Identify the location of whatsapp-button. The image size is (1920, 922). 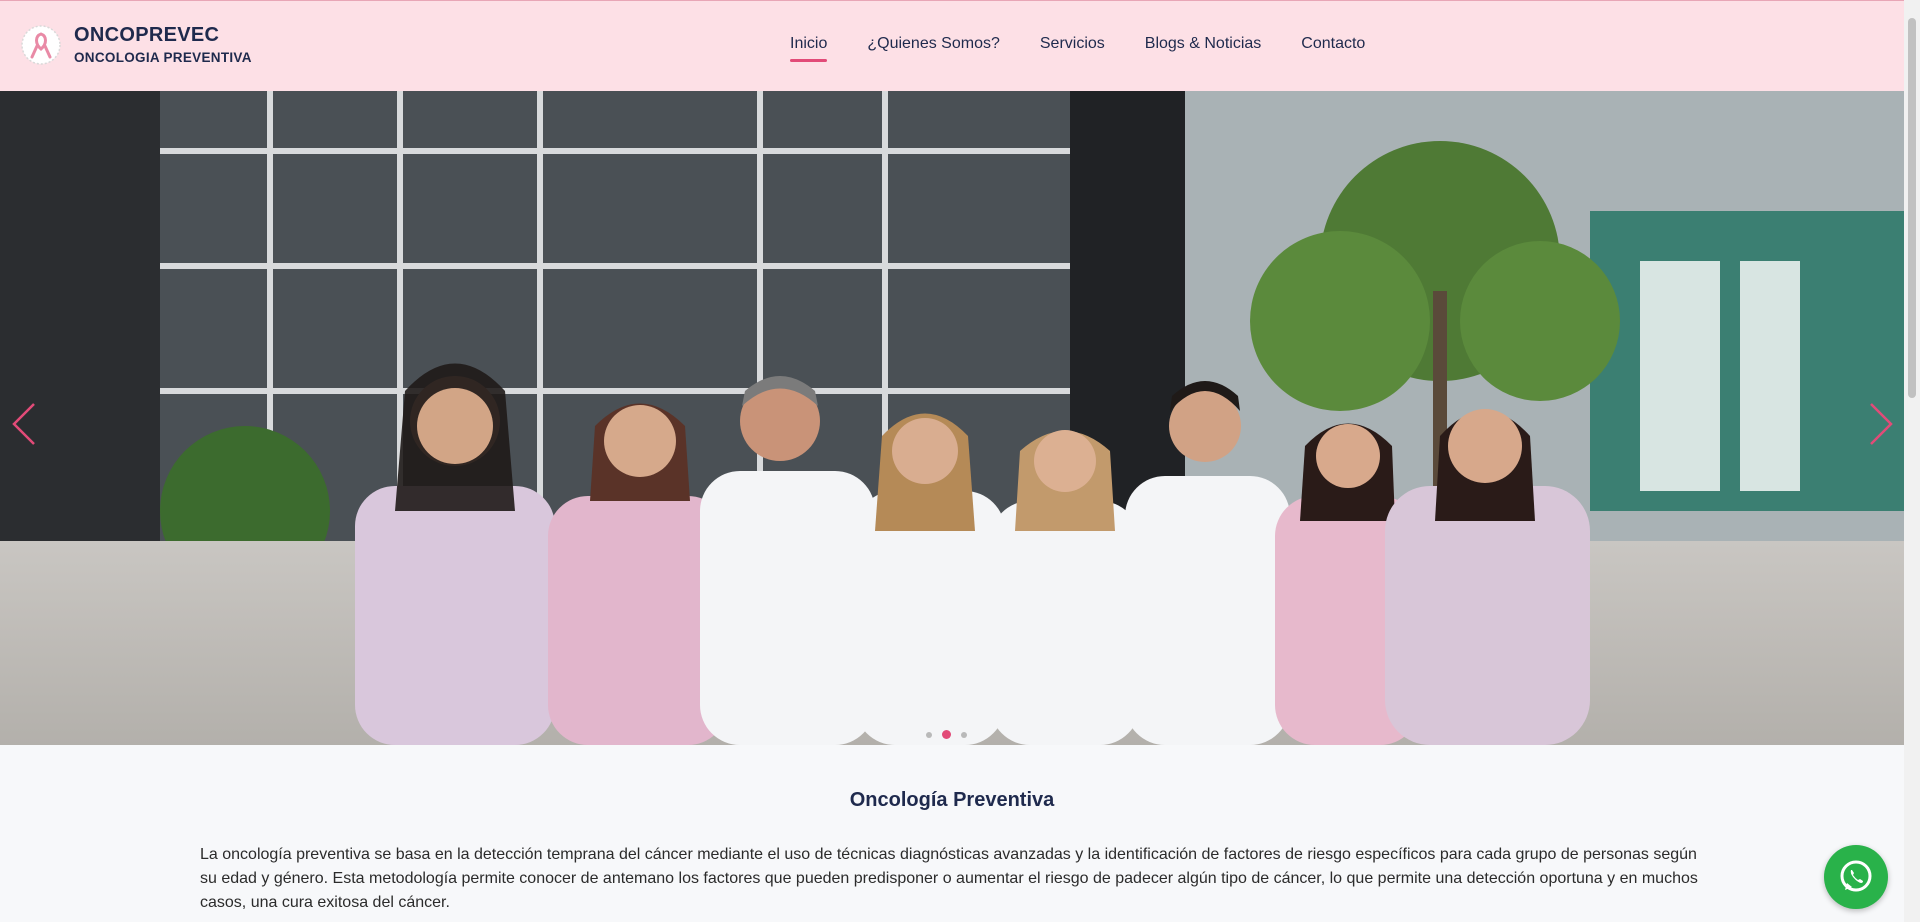
(1856, 877).